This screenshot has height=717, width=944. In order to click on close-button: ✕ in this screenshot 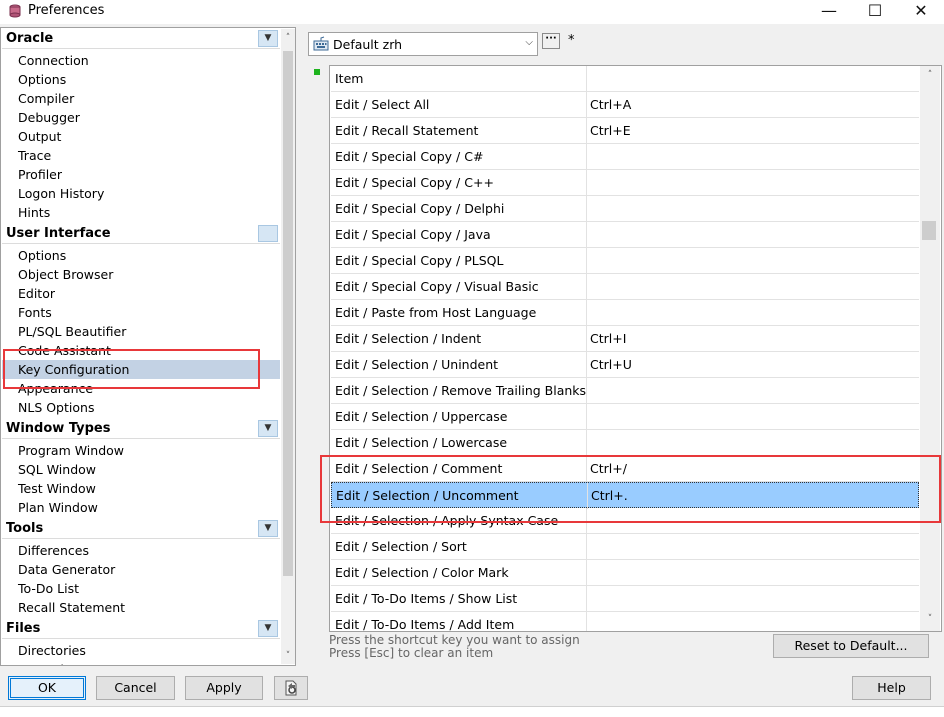, I will do `click(921, 12)`.